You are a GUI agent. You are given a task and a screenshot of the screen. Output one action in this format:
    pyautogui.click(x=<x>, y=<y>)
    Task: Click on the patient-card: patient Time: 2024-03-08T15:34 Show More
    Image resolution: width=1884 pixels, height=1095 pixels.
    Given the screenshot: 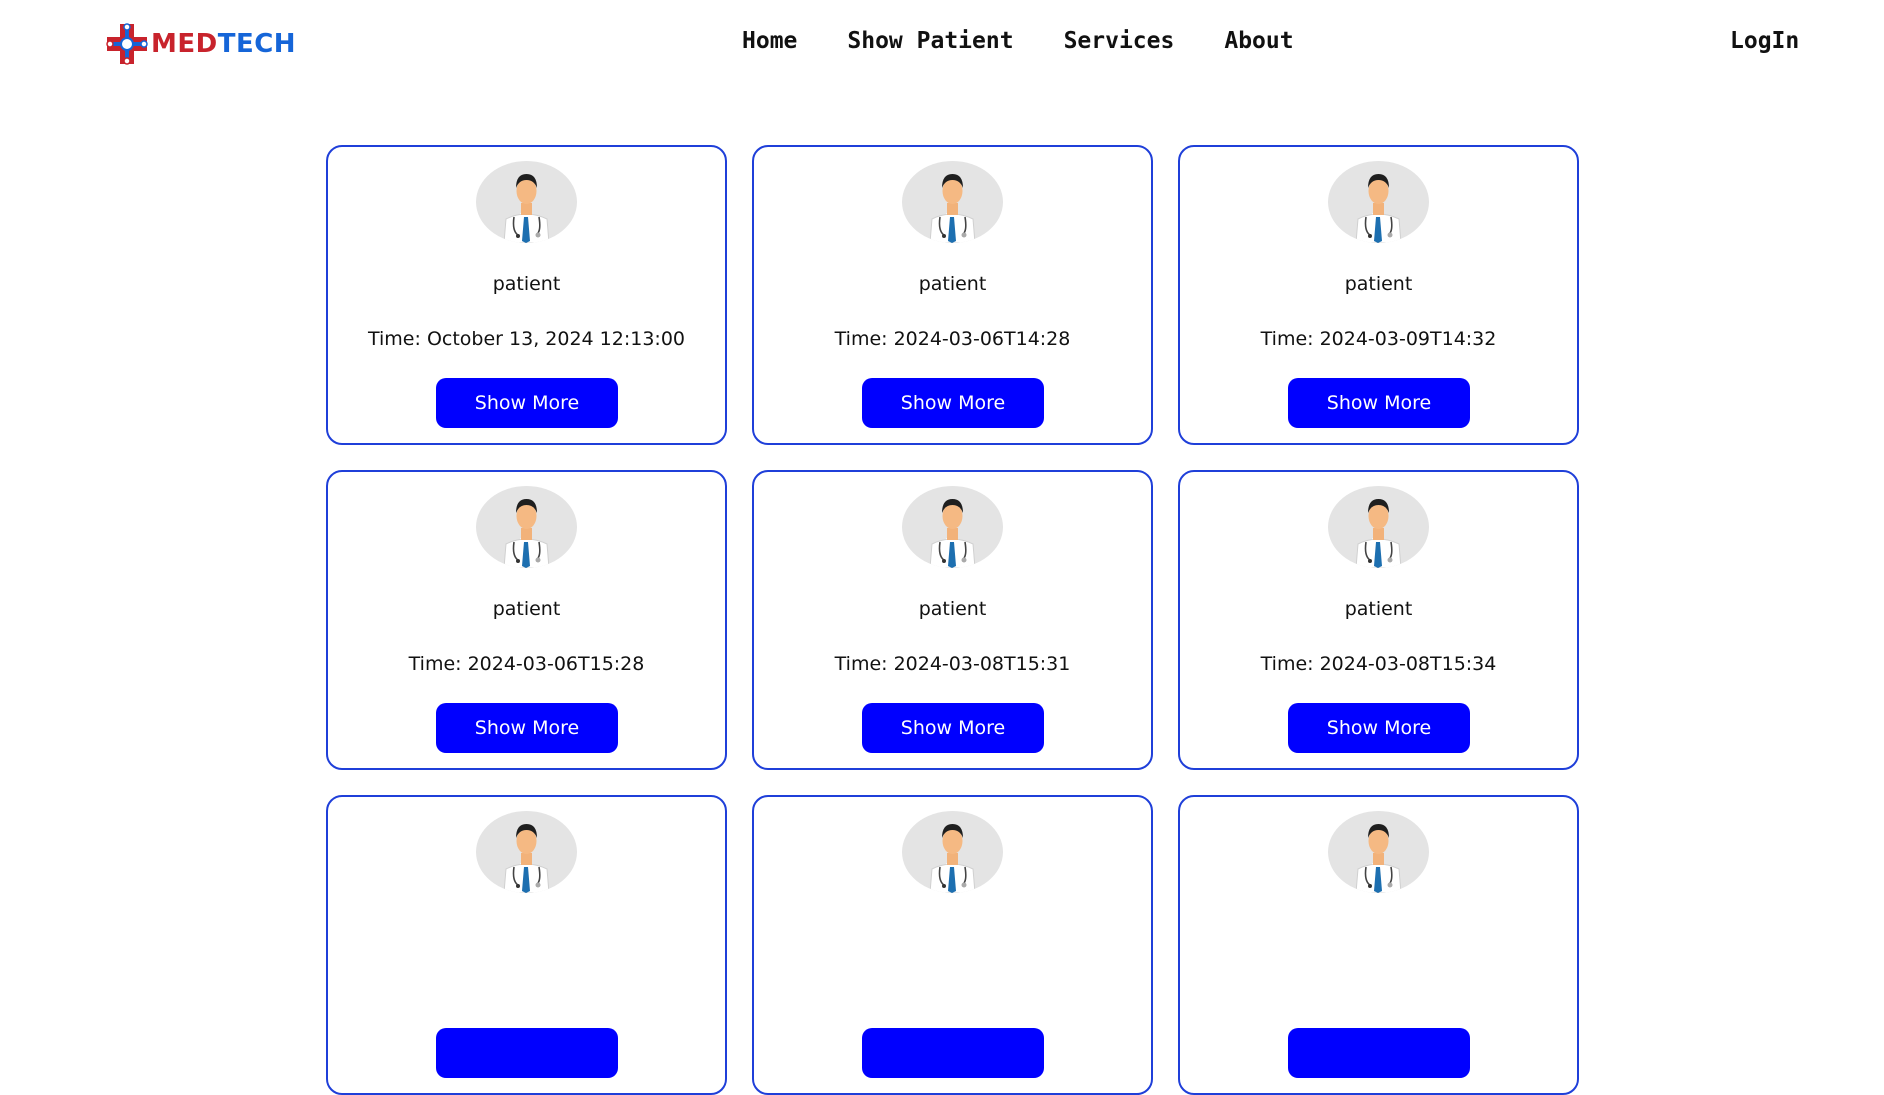 What is the action you would take?
    pyautogui.click(x=1378, y=620)
    